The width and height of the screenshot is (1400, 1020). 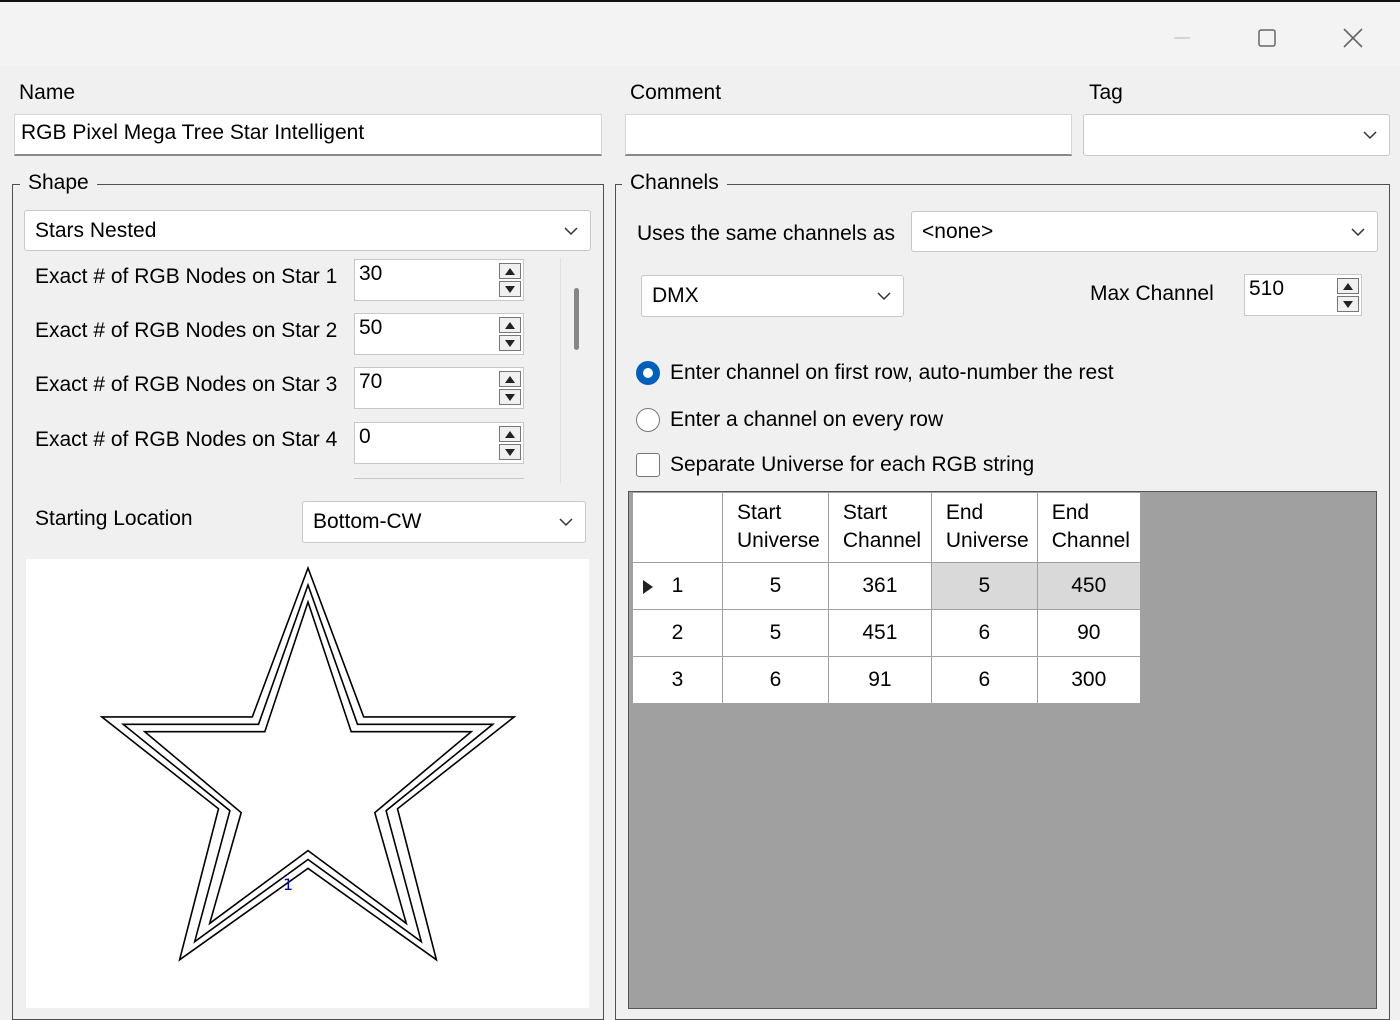 I want to click on star4-nodes-value: 0, so click(x=365, y=436).